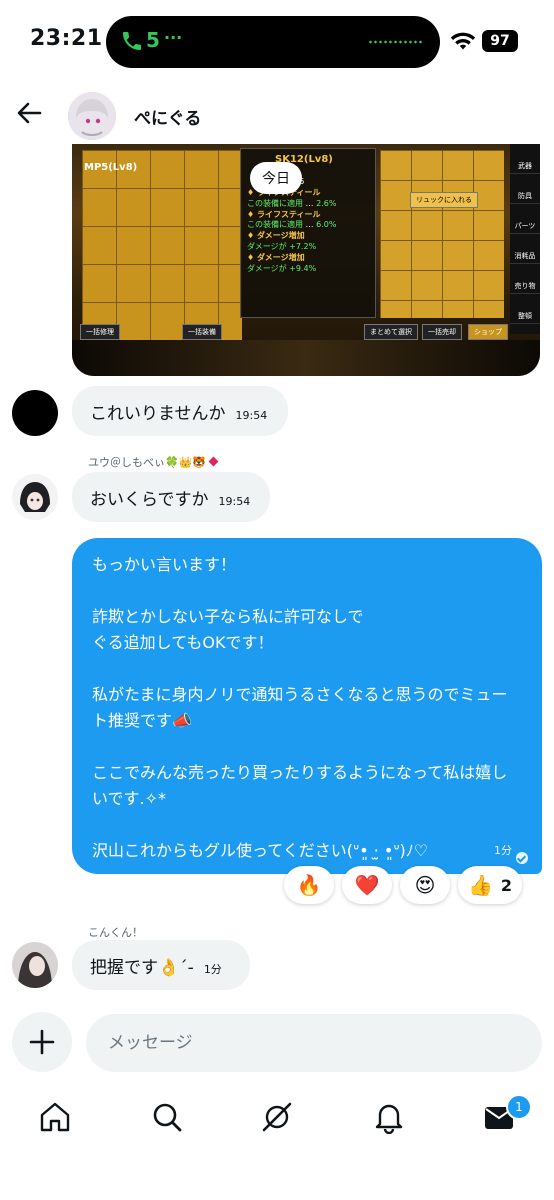 The height and width of the screenshot is (1200, 554). Describe the element at coordinates (213, 461) in the screenshot. I see `diamond-icon` at that location.